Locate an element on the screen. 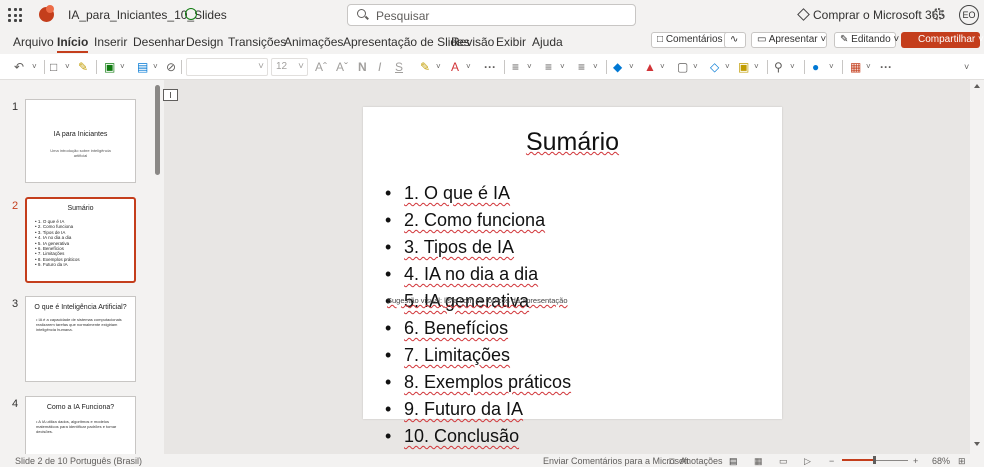  underline-icon: S is located at coordinates (399, 67).